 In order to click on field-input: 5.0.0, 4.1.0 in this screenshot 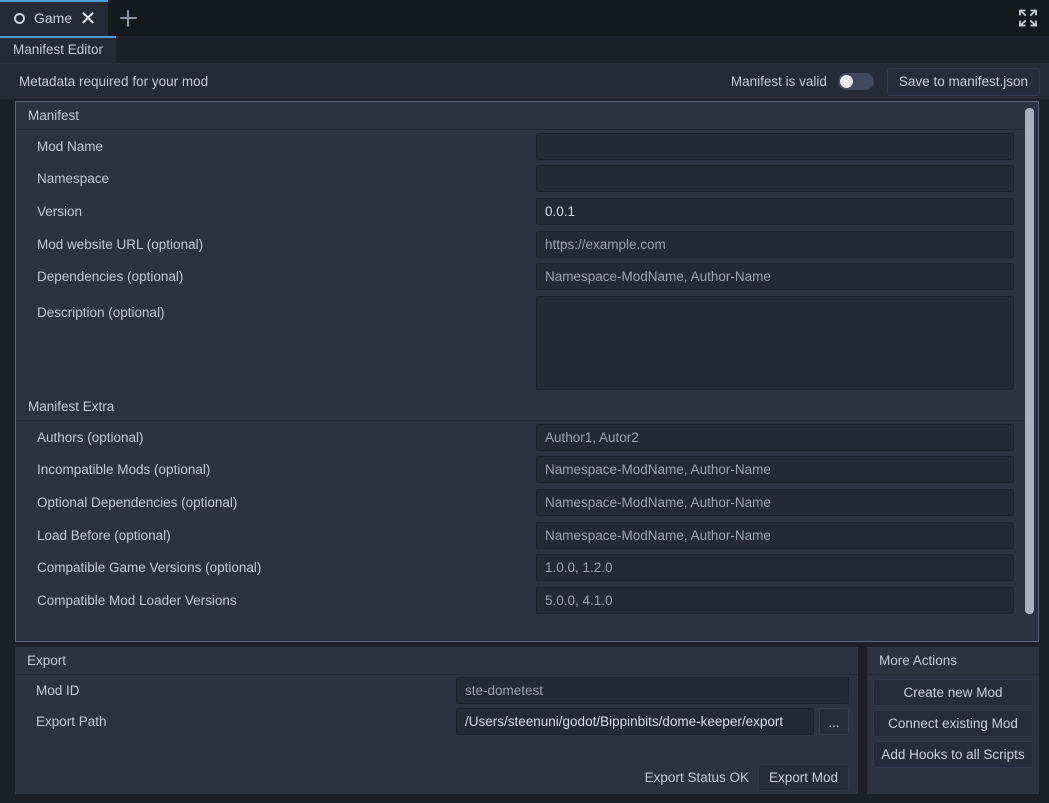, I will do `click(775, 600)`.